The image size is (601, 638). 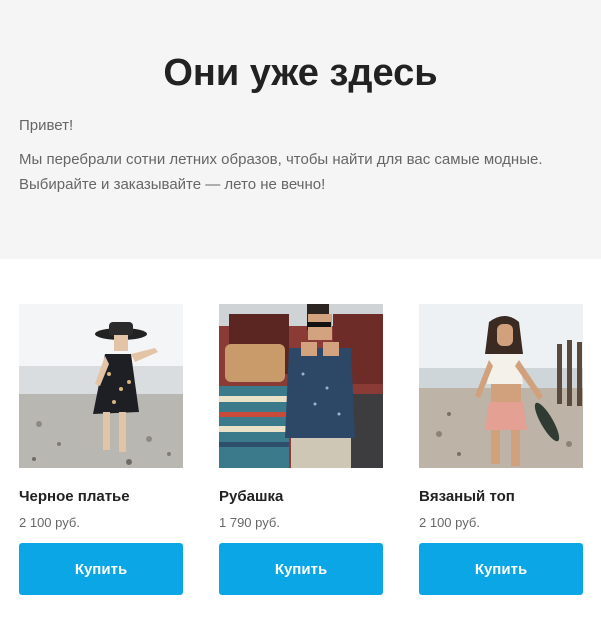 I want to click on product-image-shirt, so click(x=301, y=386).